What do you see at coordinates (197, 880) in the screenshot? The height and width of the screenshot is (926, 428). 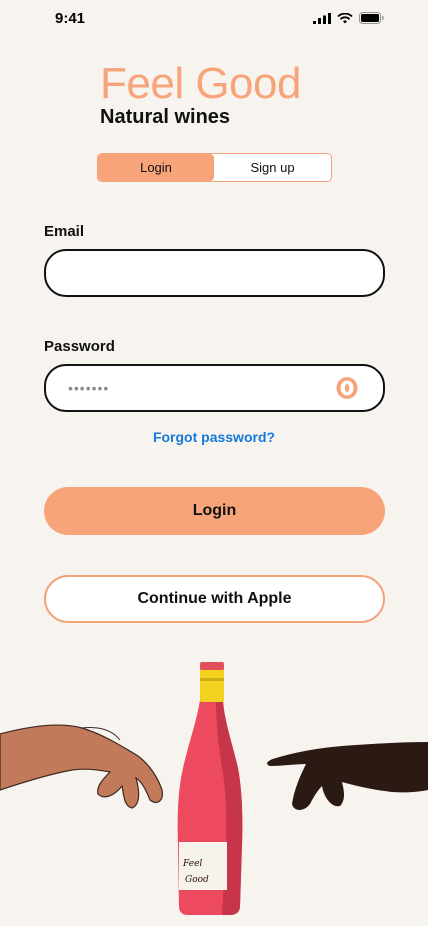 I see `bottle-label-line2: Good` at bounding box center [197, 880].